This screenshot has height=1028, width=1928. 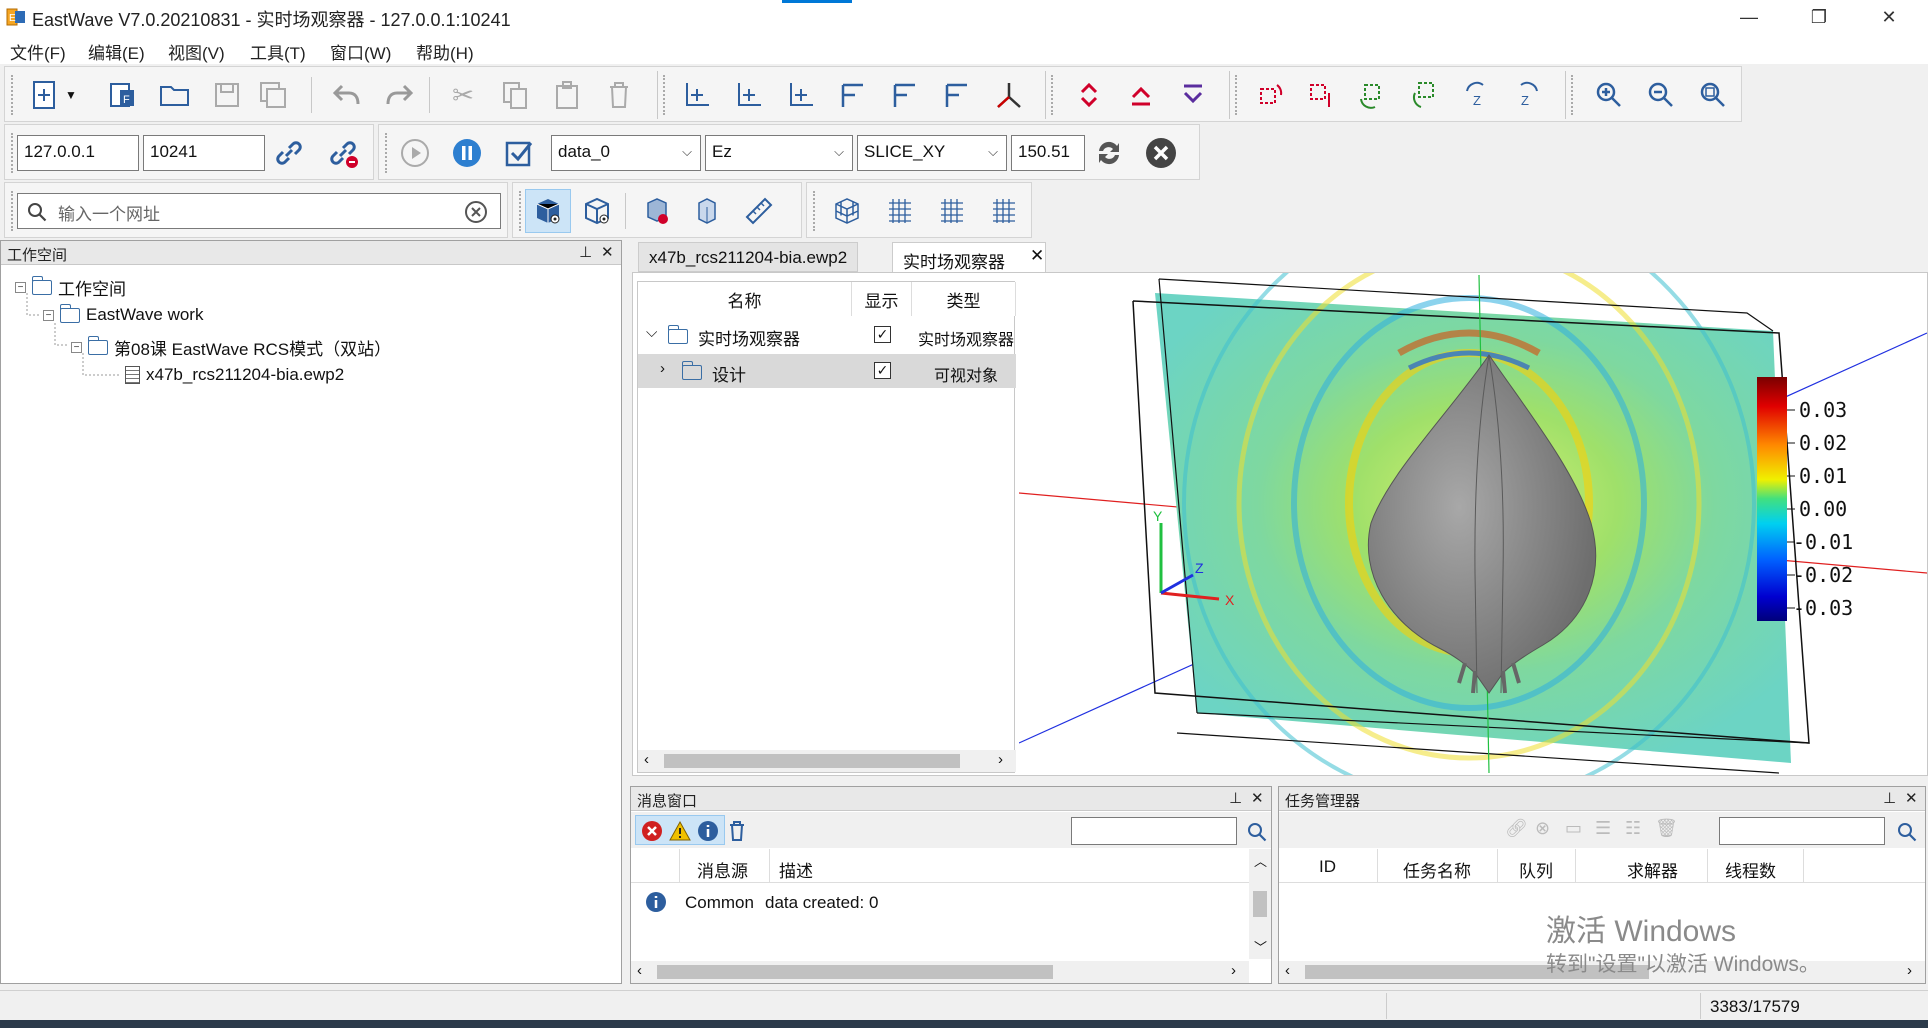 What do you see at coordinates (259, 211) in the screenshot?
I see `url-search-input: 输入一个网址` at bounding box center [259, 211].